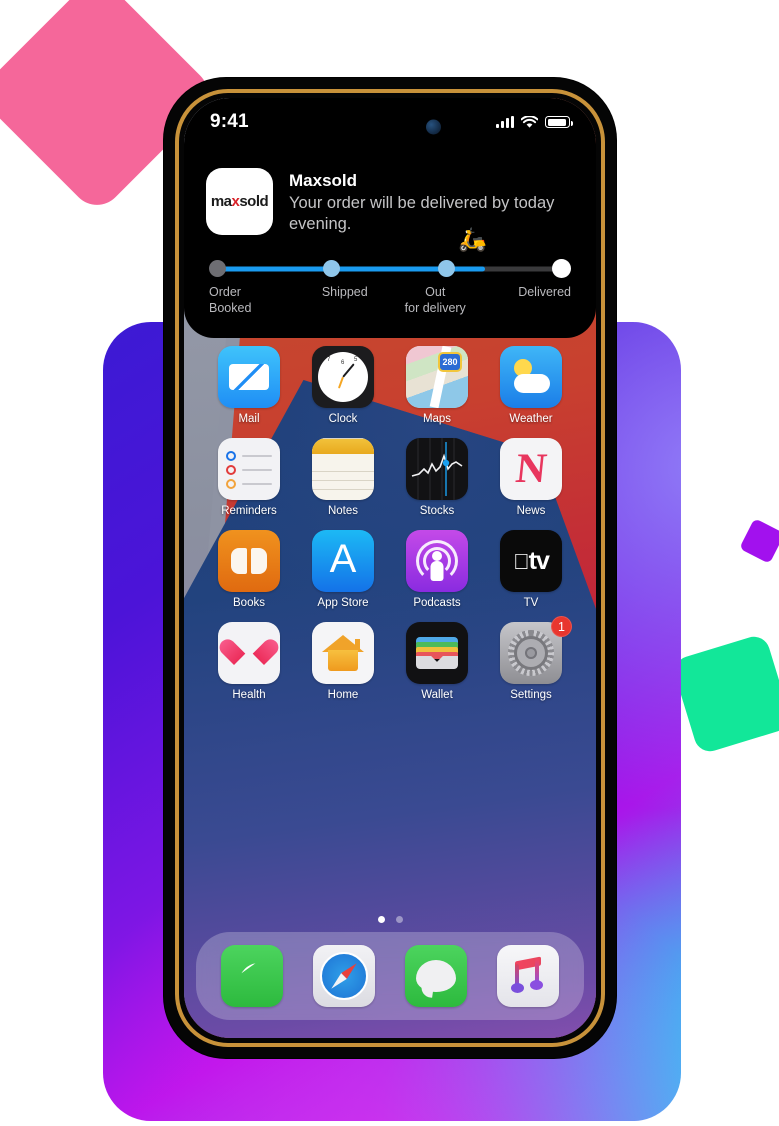  What do you see at coordinates (332, 269) in the screenshot?
I see `tracker-step-dot-shipped` at bounding box center [332, 269].